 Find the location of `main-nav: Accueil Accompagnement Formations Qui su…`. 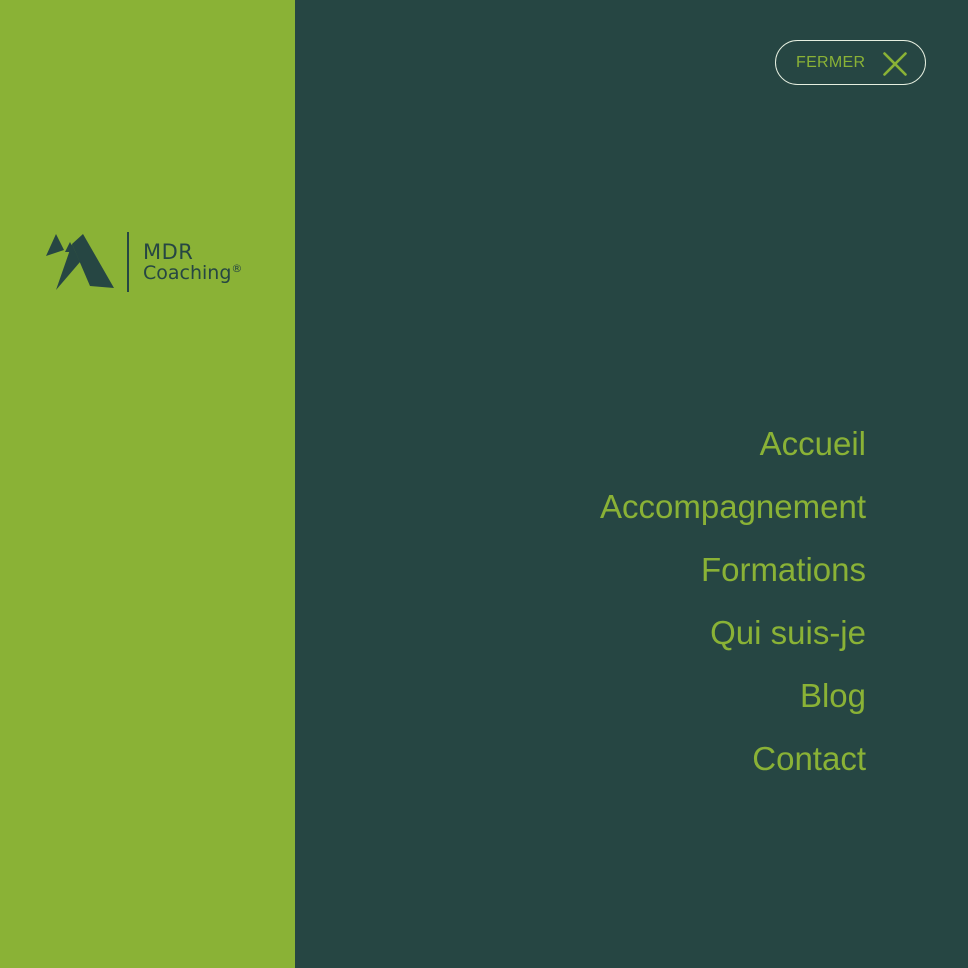

main-nav: Accueil Accompagnement Formations Qui su… is located at coordinates (733, 601).